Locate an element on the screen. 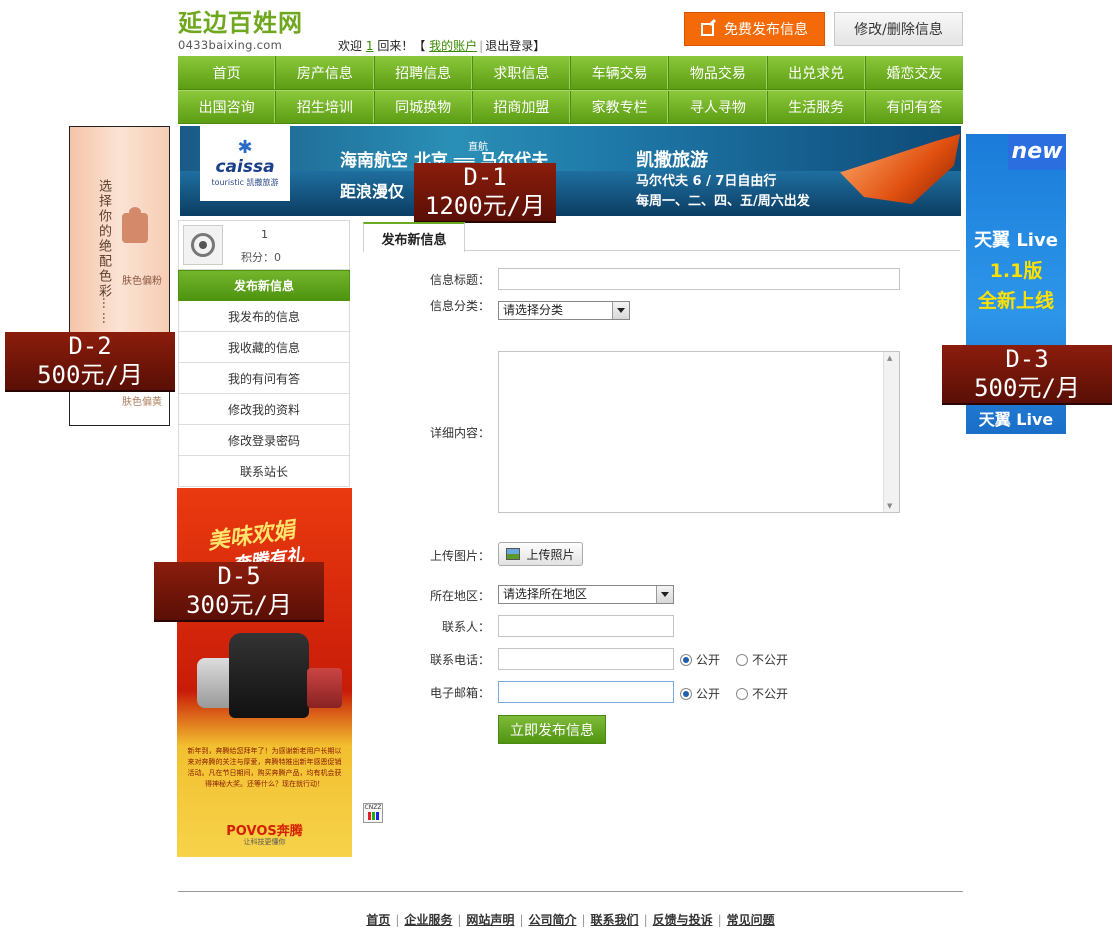 The width and height of the screenshot is (1113, 938). modify-delete-button: 修改/删除信息 is located at coordinates (898, 29).